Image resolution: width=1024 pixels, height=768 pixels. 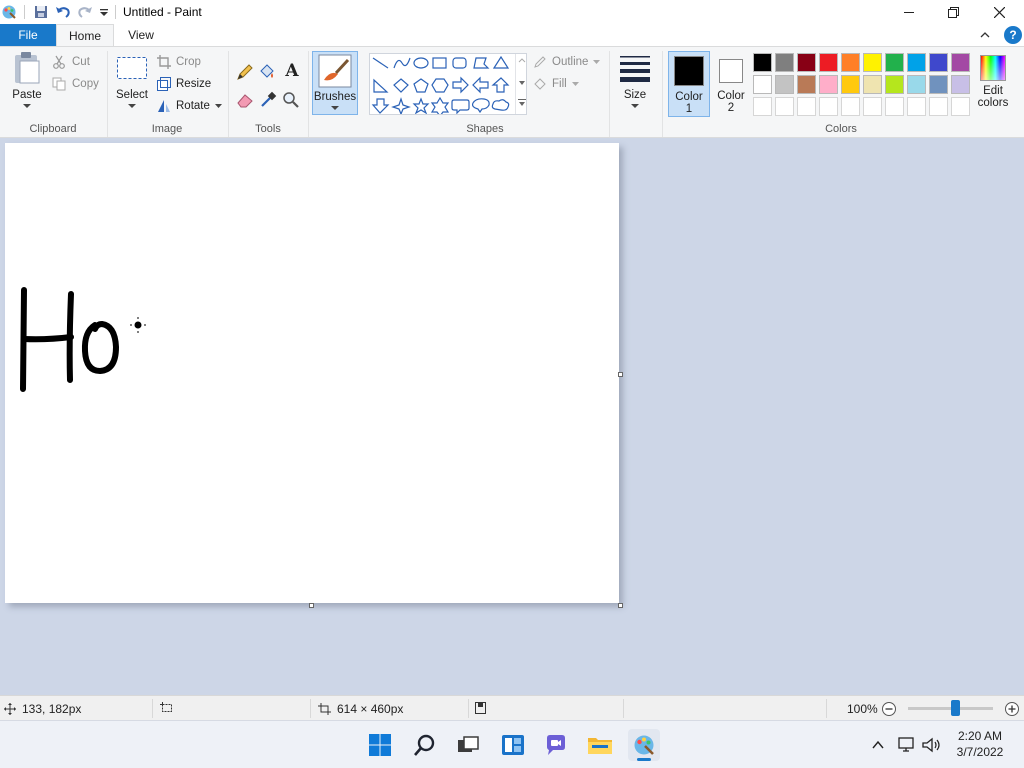 What do you see at coordinates (909, 12) in the screenshot?
I see `minimize-button` at bounding box center [909, 12].